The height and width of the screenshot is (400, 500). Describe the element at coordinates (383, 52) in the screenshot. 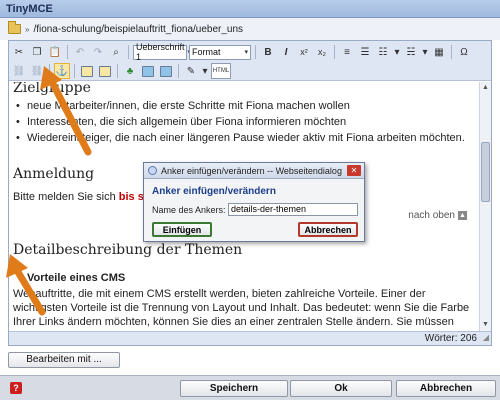

I see `unordered-list-icon: ☷` at that location.